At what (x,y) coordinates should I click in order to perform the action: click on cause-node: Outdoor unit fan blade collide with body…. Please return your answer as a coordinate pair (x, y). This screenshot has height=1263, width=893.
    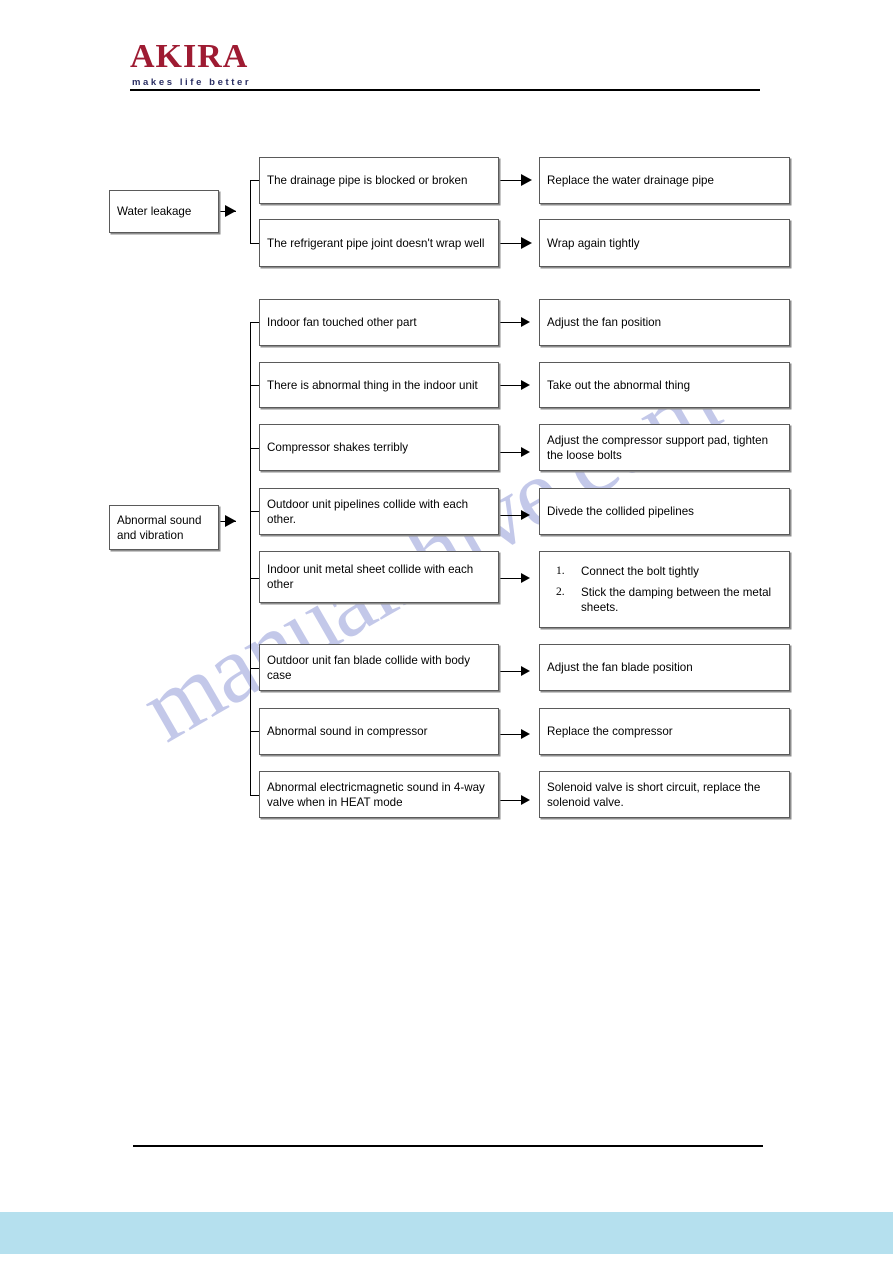
    Looking at the image, I should click on (379, 667).